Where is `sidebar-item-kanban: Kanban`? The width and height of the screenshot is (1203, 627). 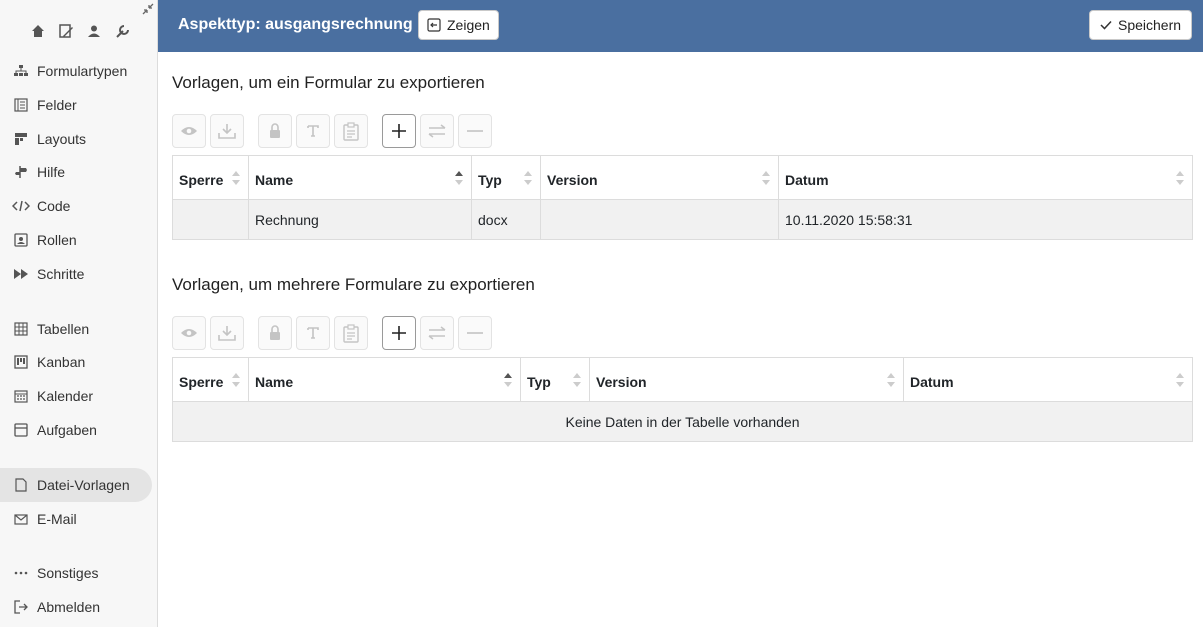 sidebar-item-kanban: Kanban is located at coordinates (76, 362).